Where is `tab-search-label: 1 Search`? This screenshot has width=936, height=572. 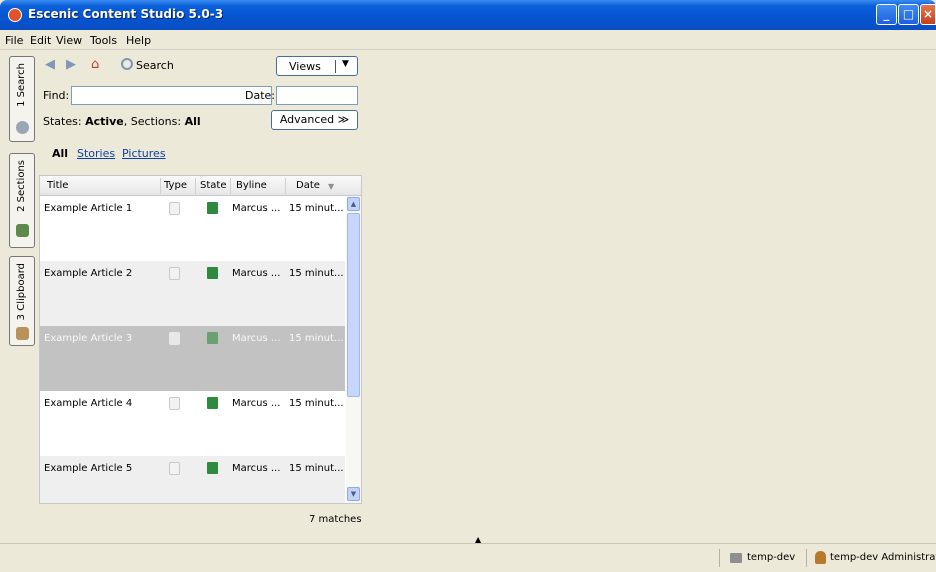
tab-search-label: 1 Search is located at coordinates (21, 85).